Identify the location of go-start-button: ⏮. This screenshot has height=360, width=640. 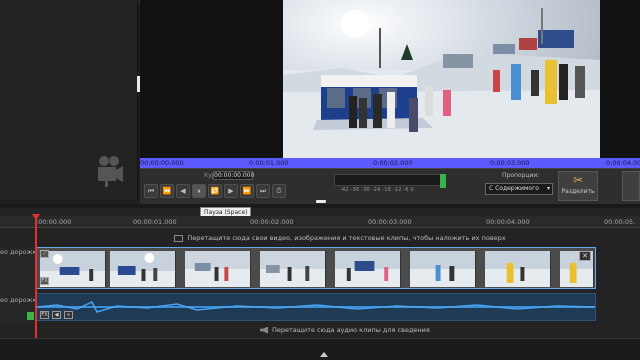
(151, 191).